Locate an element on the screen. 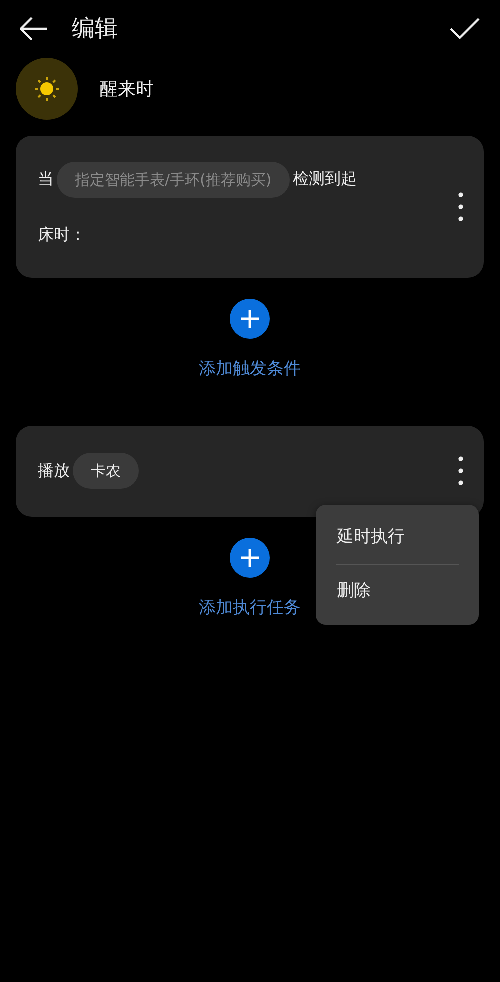  add-link: 添加执行任务 is located at coordinates (250, 608).